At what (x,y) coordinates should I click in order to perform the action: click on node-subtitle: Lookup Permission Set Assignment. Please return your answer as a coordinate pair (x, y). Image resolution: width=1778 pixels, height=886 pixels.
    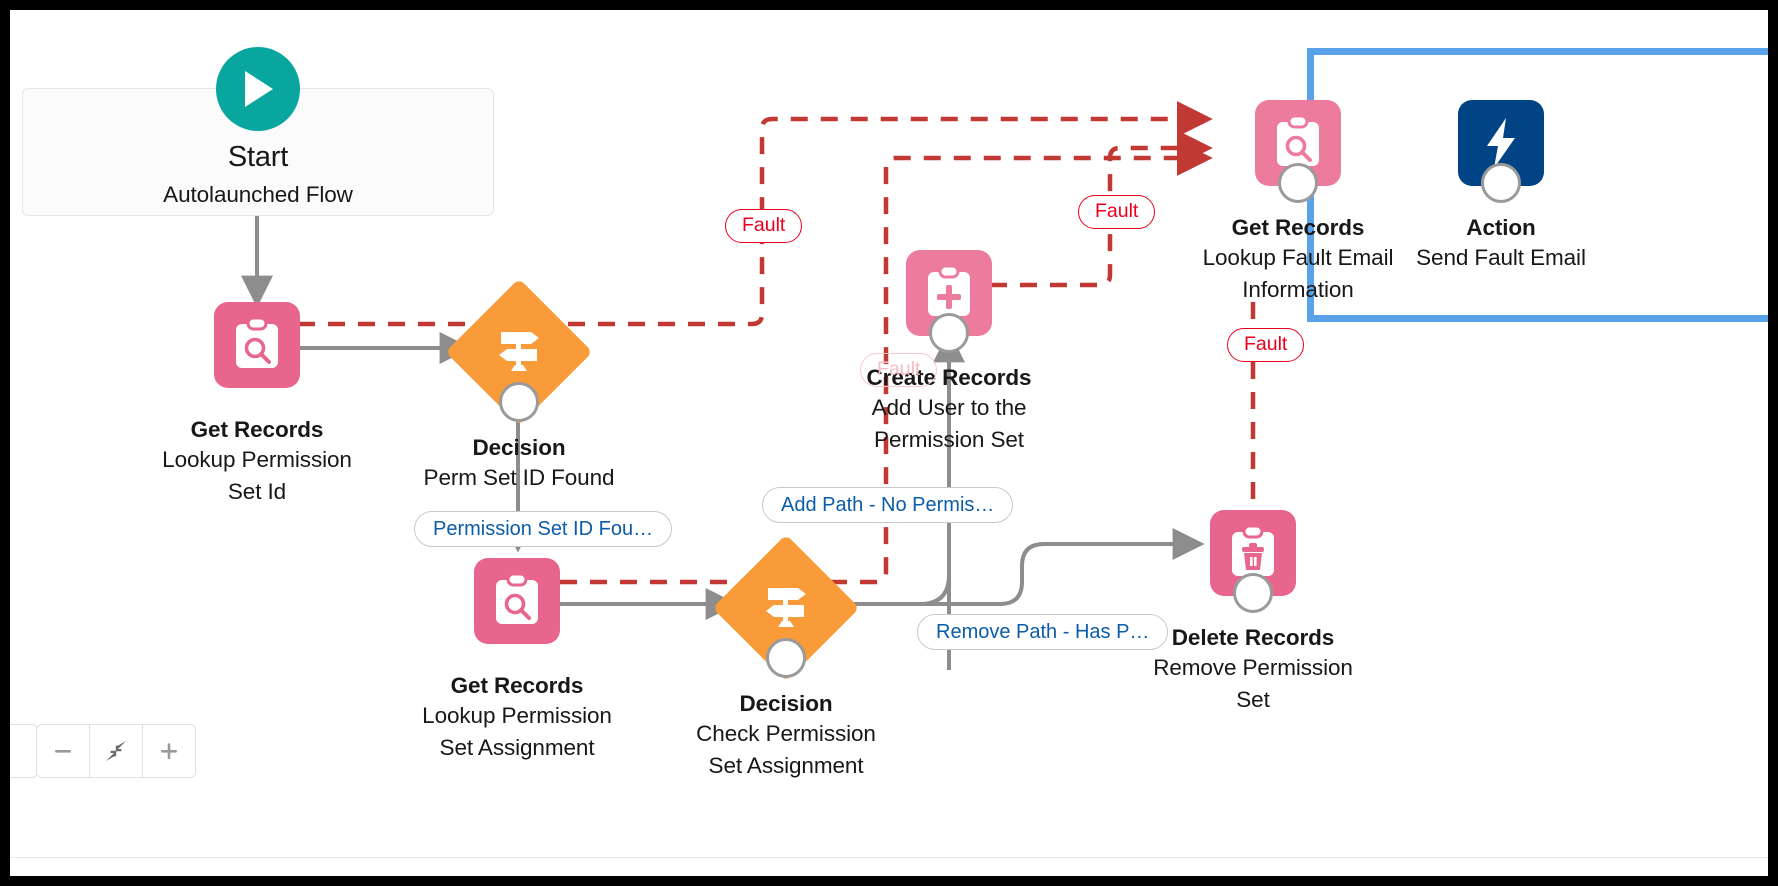
    Looking at the image, I should click on (517, 731).